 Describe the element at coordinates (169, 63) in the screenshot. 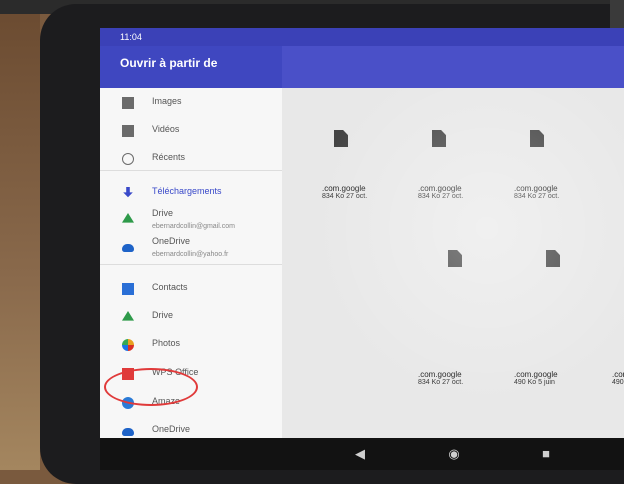

I see `drawer-title: Ouvrir à partir de` at that location.